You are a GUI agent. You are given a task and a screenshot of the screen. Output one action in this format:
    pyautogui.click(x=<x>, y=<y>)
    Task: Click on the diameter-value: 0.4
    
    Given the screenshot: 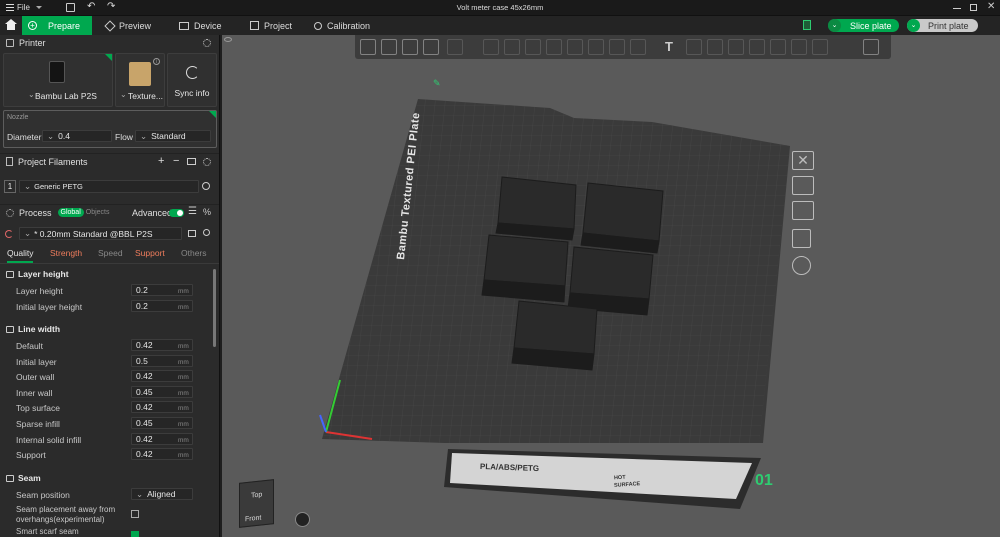 What is the action you would take?
    pyautogui.click(x=64, y=136)
    